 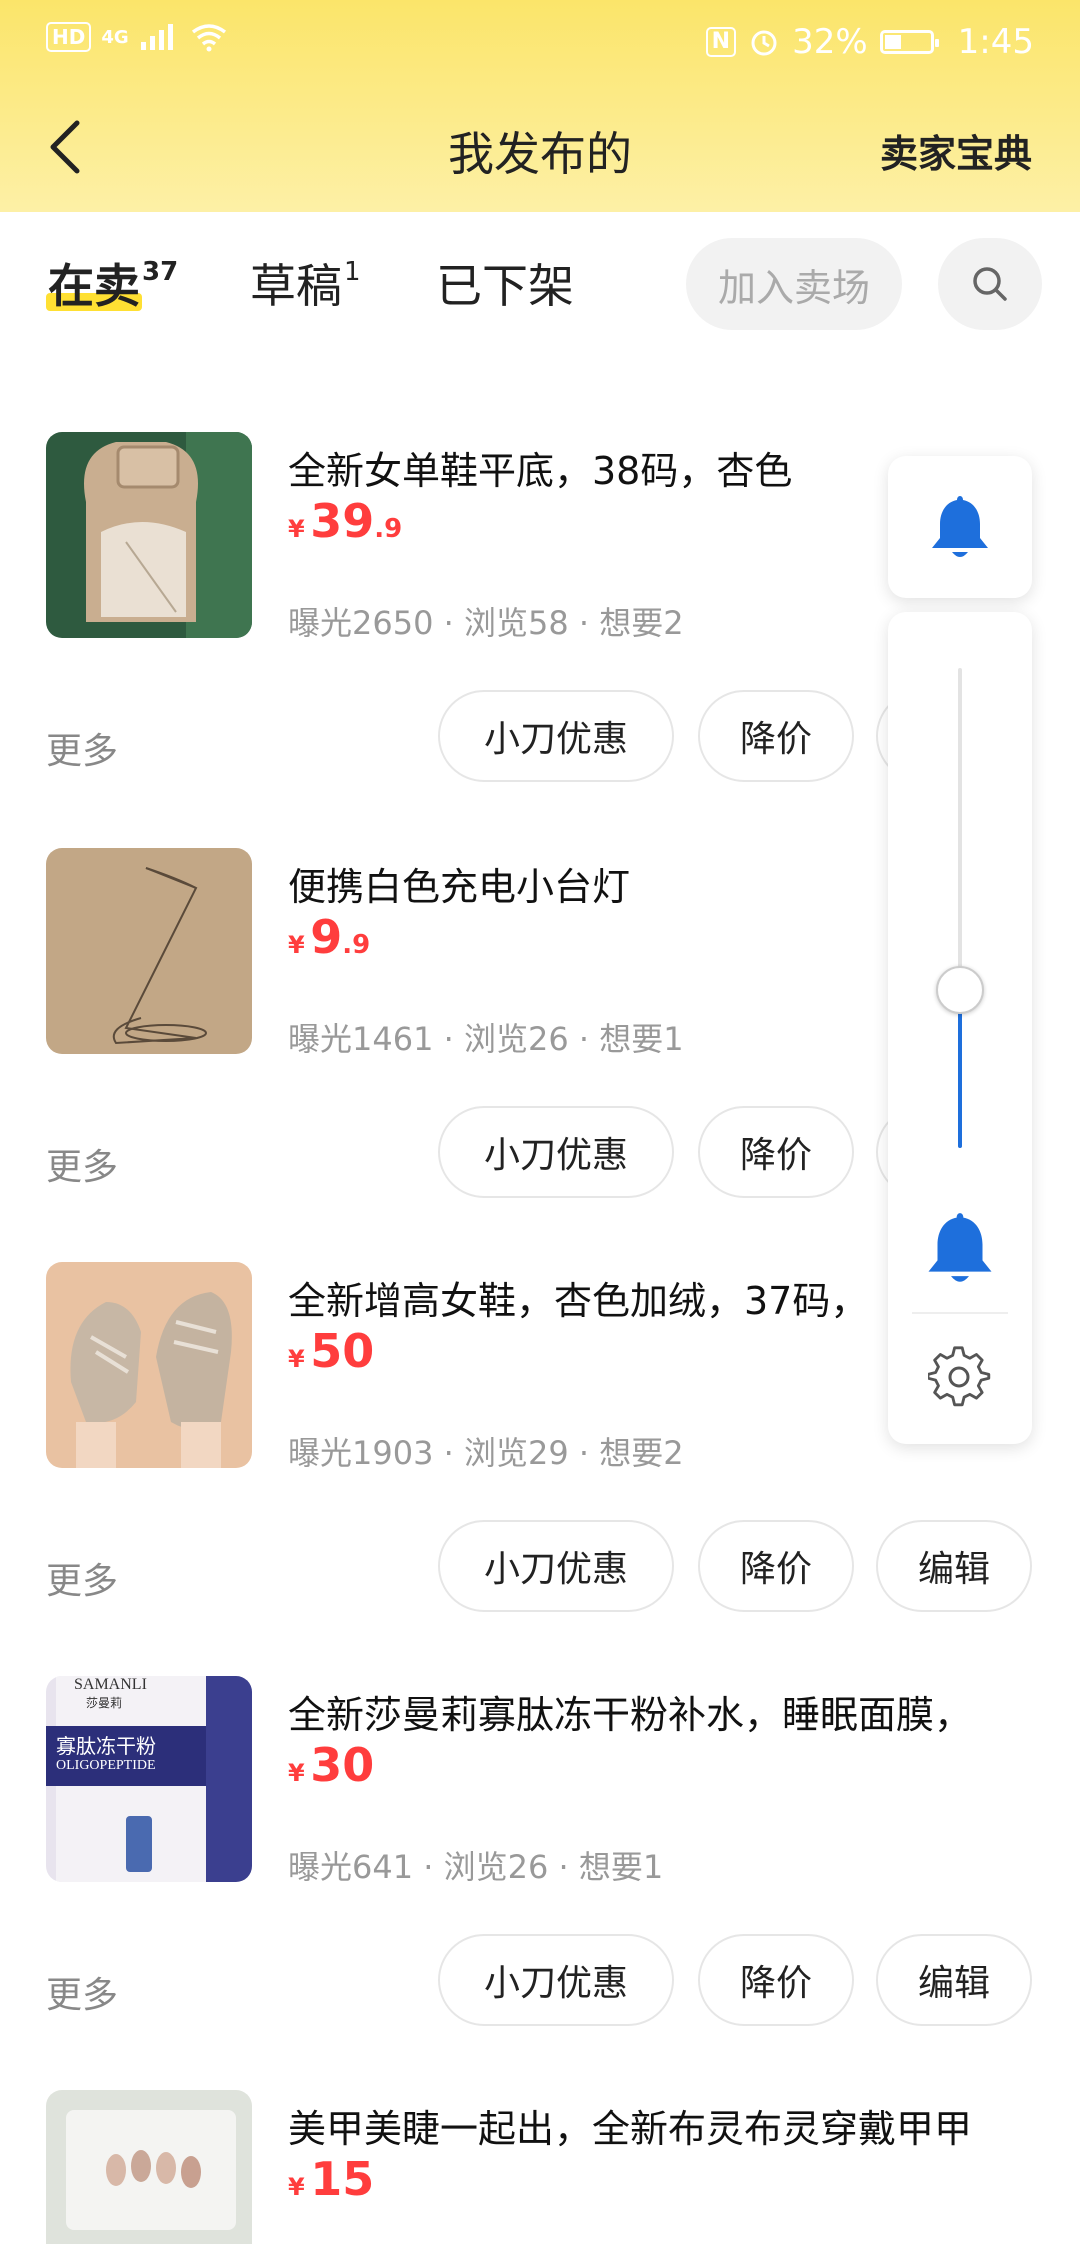 What do you see at coordinates (486, 623) in the screenshot?
I see `item-stats: 曝光2650 · 浏览58 · 想要2` at bounding box center [486, 623].